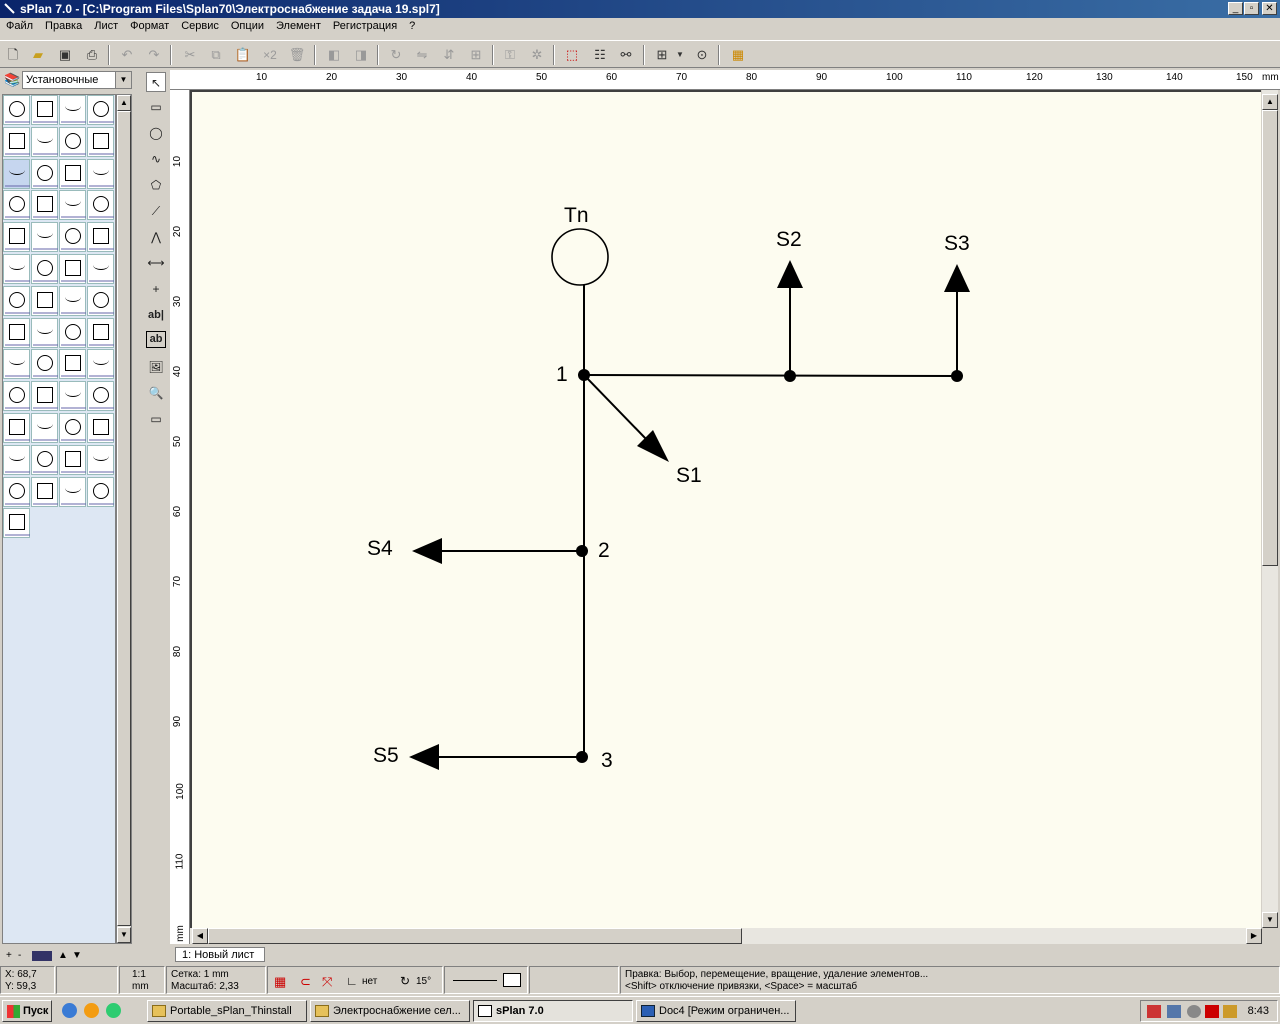 The image size is (1280, 1024). What do you see at coordinates (9, 955) in the screenshot?
I see `add-icon: +` at bounding box center [9, 955].